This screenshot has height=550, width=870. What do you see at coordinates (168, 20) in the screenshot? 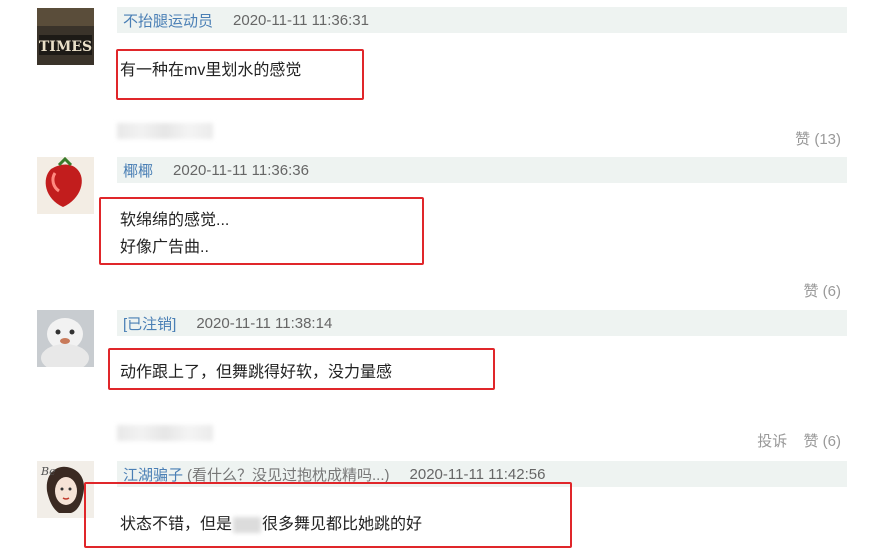
I see `username-link: 不抬腿运动员` at bounding box center [168, 20].